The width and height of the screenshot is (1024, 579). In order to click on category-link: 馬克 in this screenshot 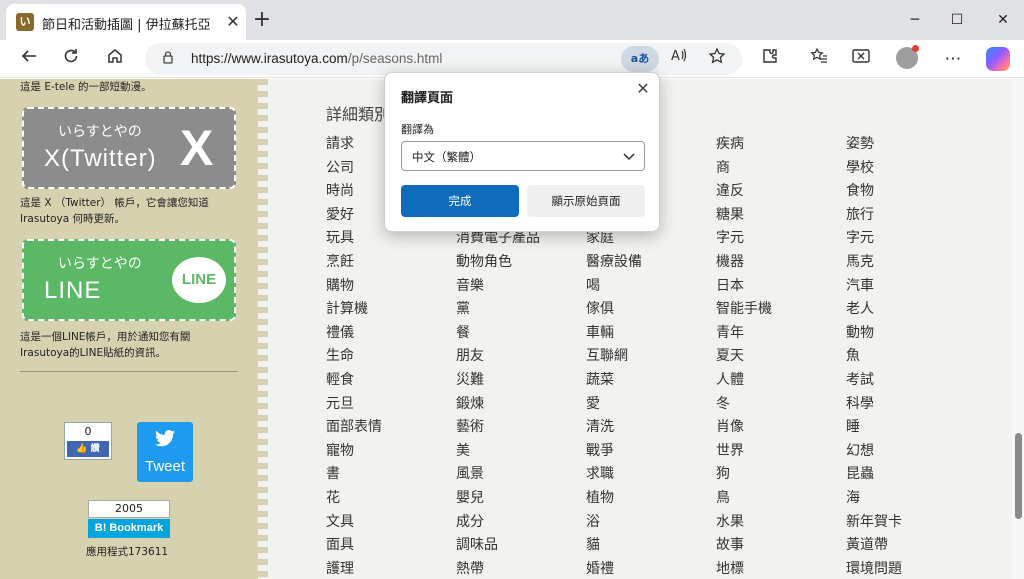, I will do `click(911, 263)`.